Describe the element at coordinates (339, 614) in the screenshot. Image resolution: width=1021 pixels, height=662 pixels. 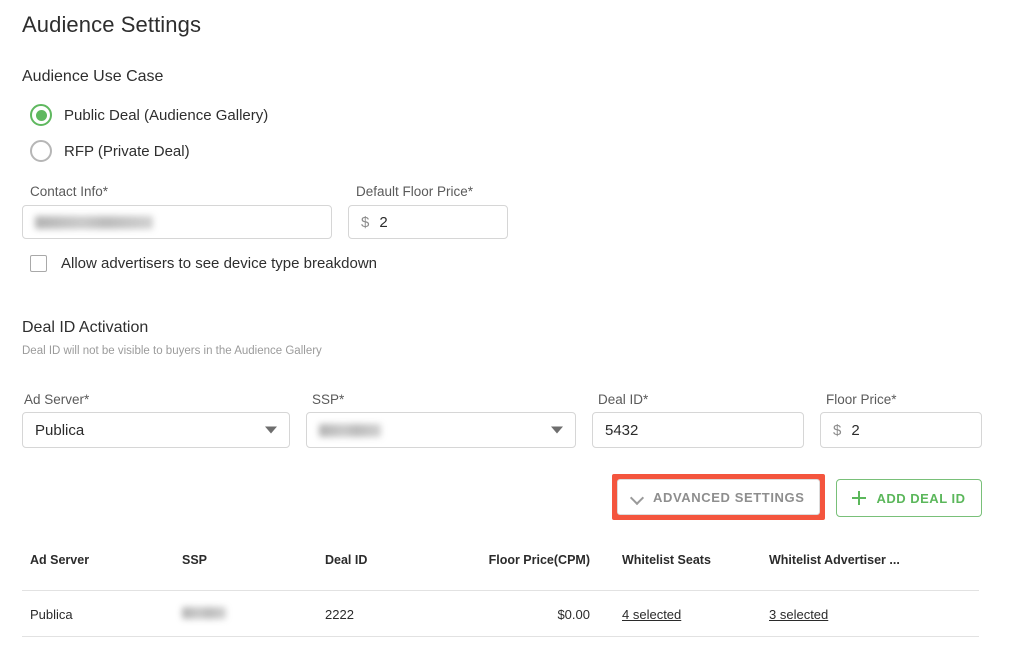
I see `cell-deal-id: 2222` at that location.